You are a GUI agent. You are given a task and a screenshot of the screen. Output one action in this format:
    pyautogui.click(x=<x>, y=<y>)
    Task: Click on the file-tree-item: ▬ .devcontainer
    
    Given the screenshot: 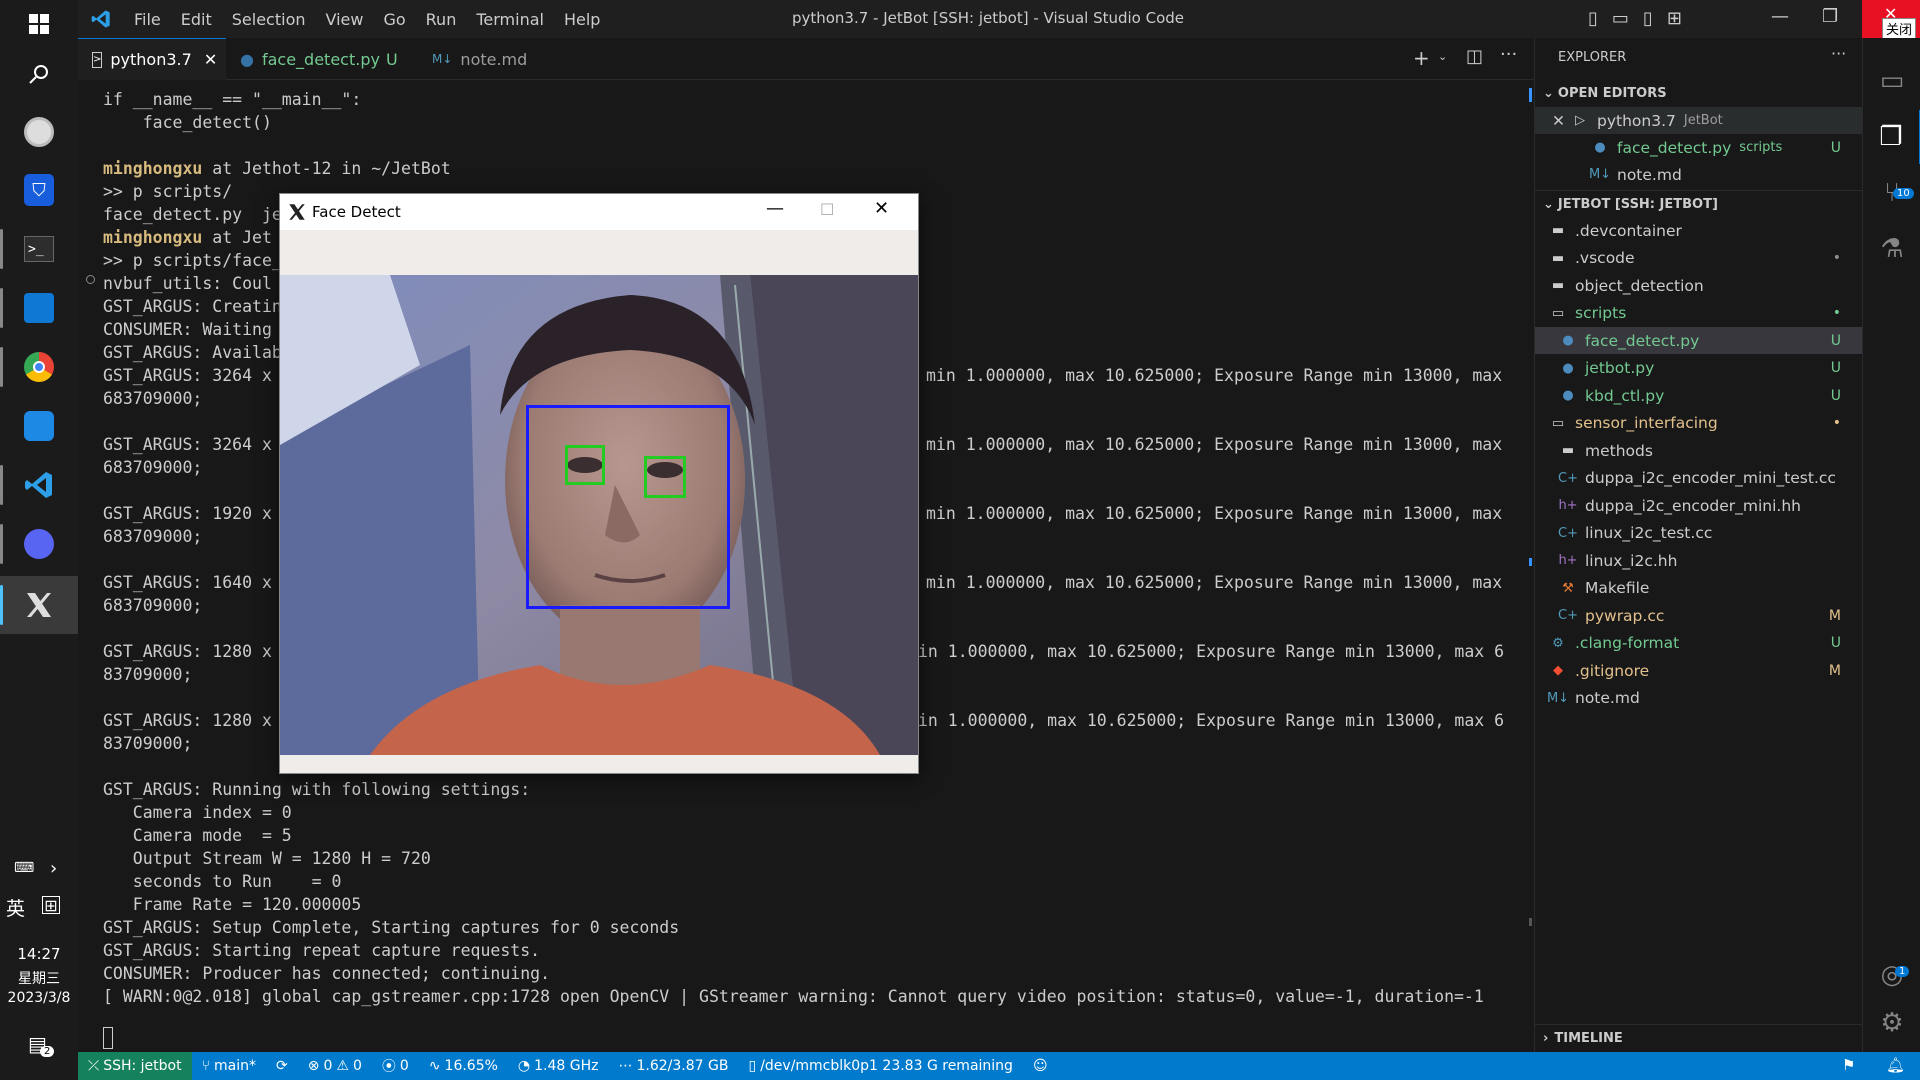 What is the action you would take?
    pyautogui.click(x=1699, y=230)
    